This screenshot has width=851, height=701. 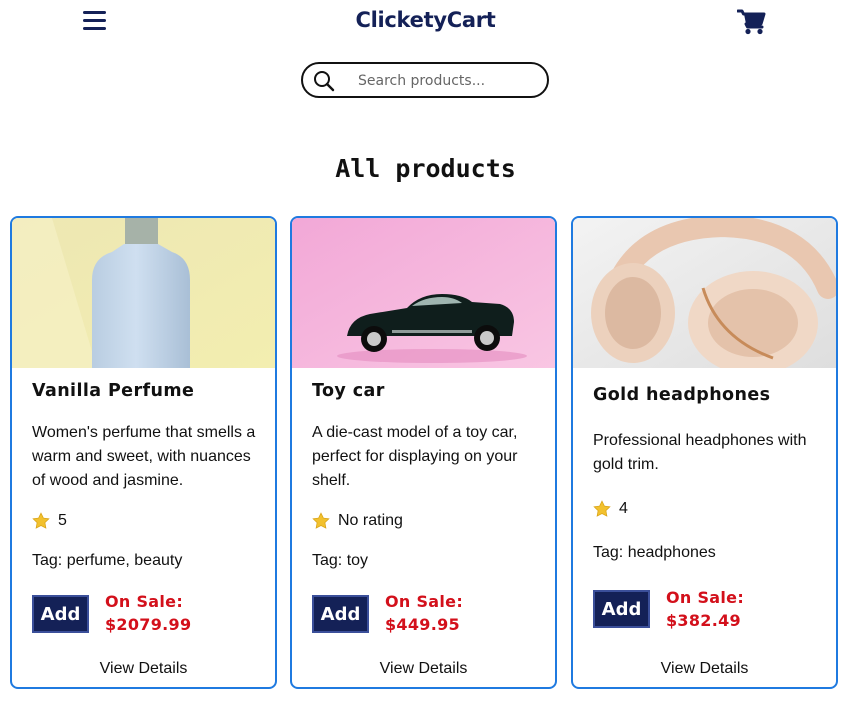 What do you see at coordinates (425, 20) in the screenshot?
I see `brand-logo: ClicketyCart` at bounding box center [425, 20].